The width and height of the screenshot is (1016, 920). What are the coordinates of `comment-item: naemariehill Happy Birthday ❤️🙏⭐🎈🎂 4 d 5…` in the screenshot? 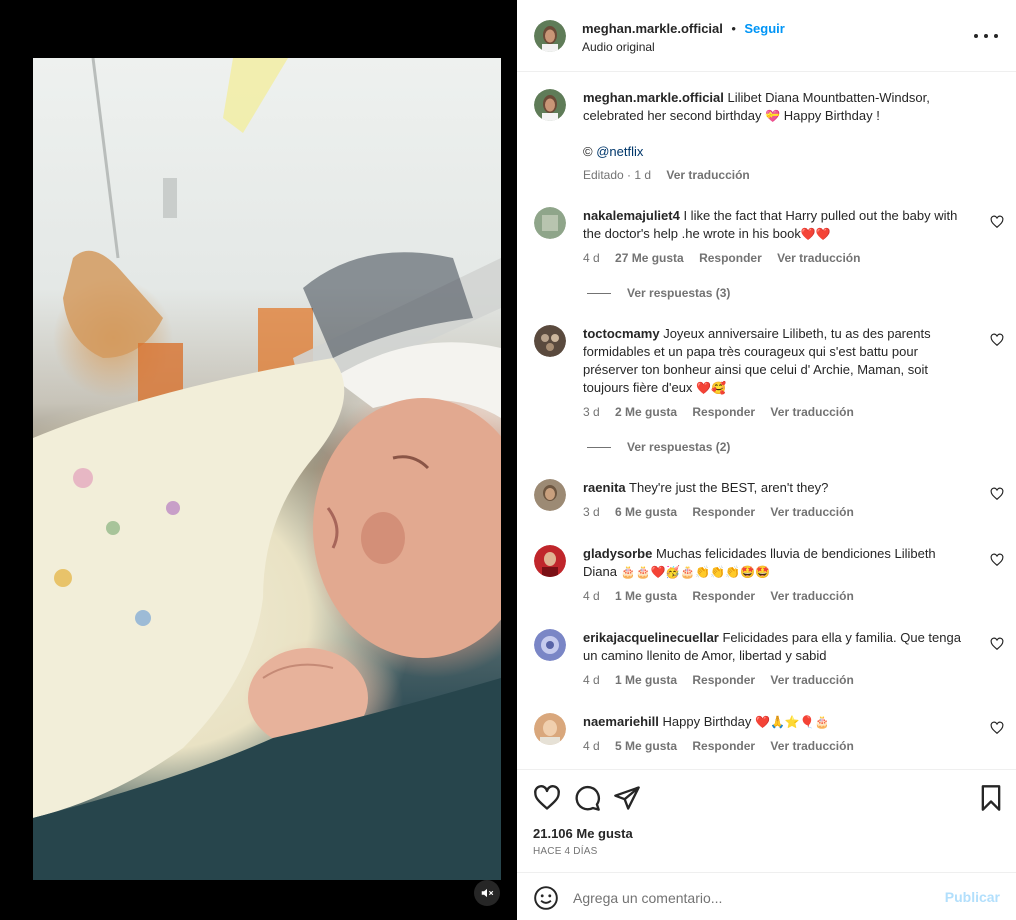 It's located at (766, 738).